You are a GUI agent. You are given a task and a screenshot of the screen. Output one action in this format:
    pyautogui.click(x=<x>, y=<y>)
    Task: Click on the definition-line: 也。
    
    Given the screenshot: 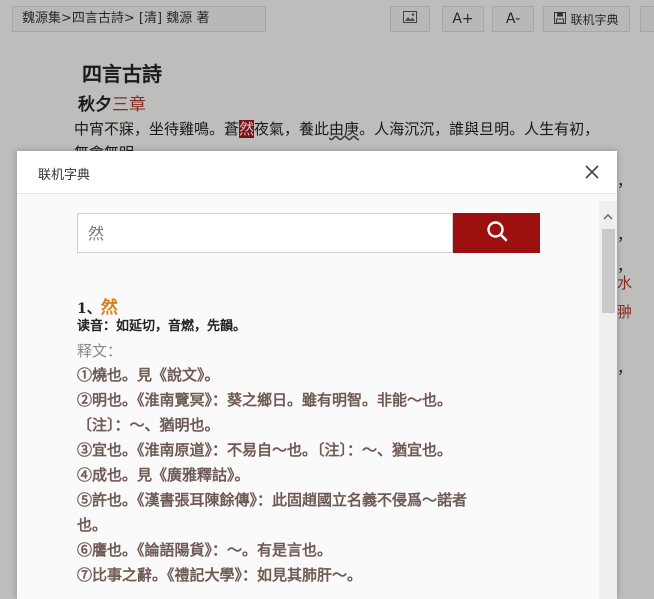 What is the action you would take?
    pyautogui.click(x=92, y=525)
    